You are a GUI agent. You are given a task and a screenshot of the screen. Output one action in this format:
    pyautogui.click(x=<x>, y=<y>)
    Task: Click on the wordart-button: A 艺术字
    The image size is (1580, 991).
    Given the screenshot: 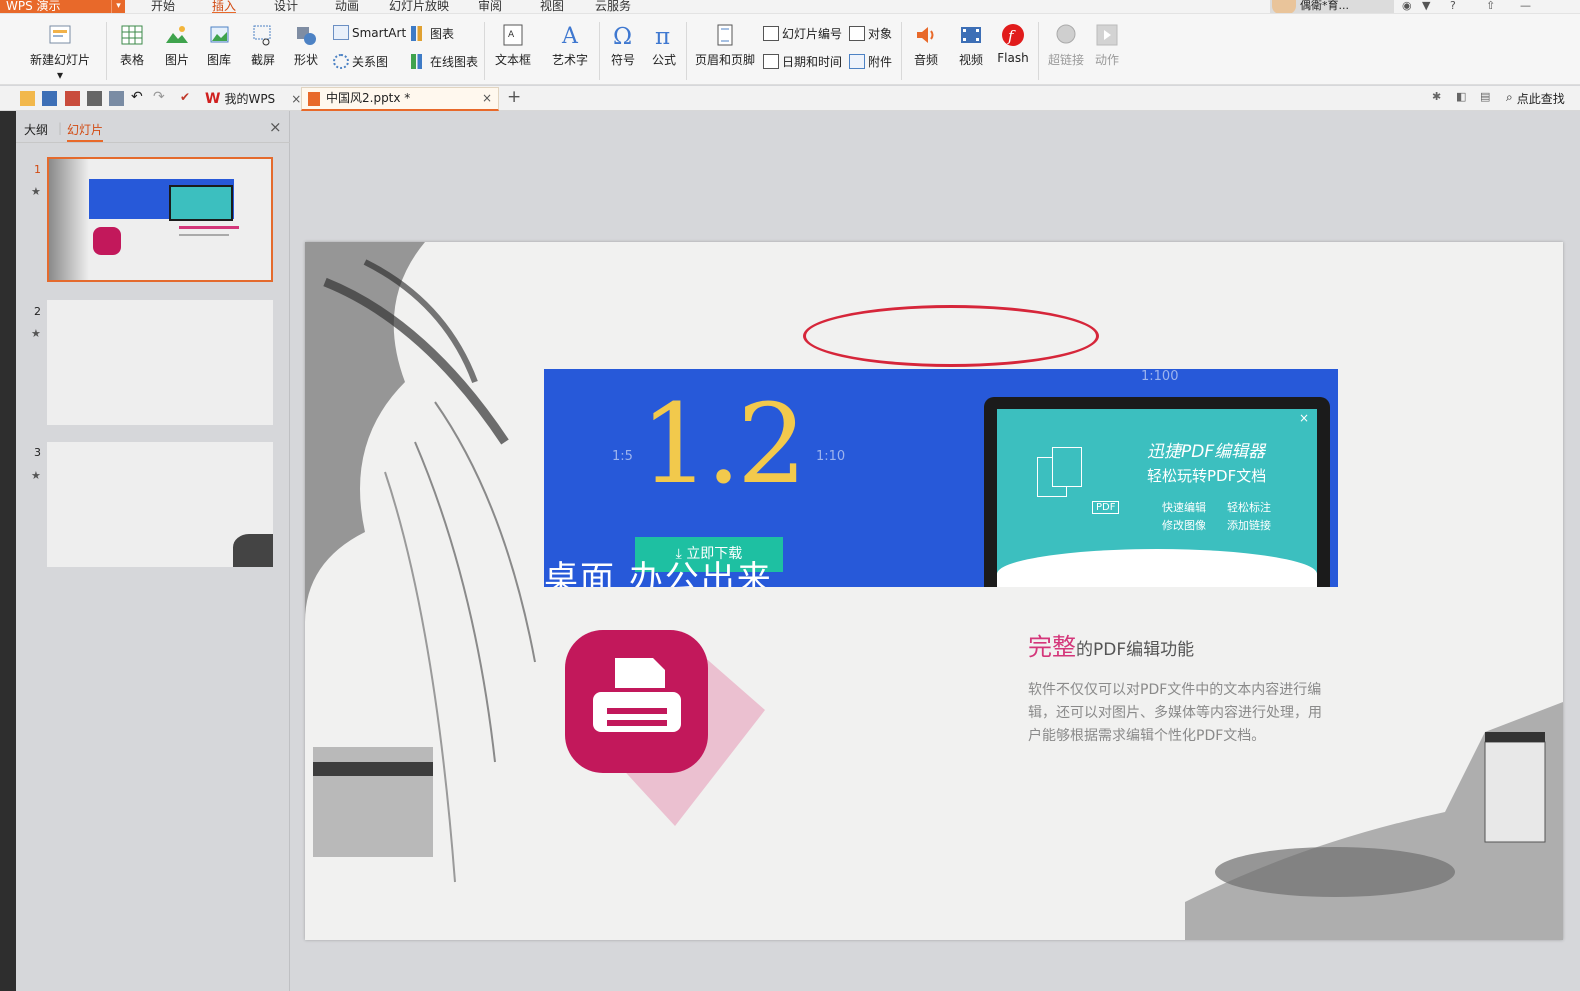 What is the action you would take?
    pyautogui.click(x=570, y=45)
    